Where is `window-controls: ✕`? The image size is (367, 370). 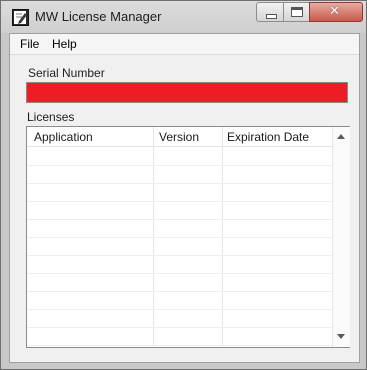
window-controls: ✕ is located at coordinates (309, 12).